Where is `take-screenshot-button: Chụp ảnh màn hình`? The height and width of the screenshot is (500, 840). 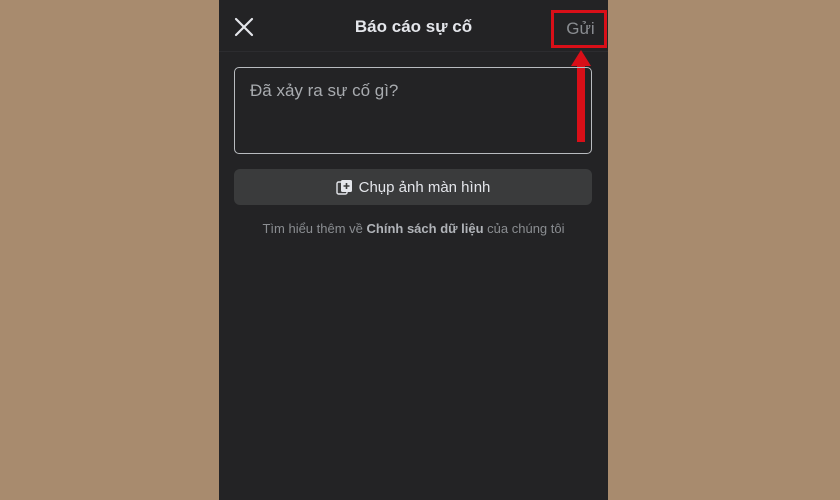 take-screenshot-button: Chụp ảnh màn hình is located at coordinates (413, 187).